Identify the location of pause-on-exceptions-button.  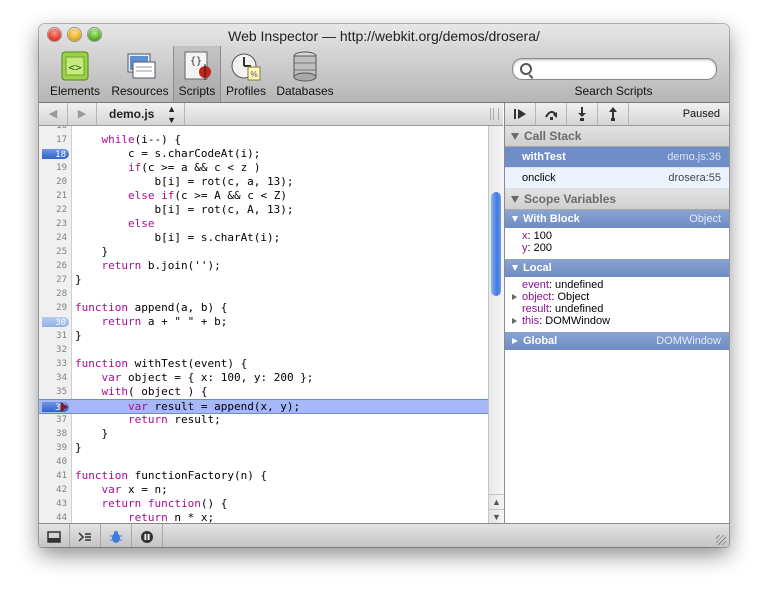
(147, 535).